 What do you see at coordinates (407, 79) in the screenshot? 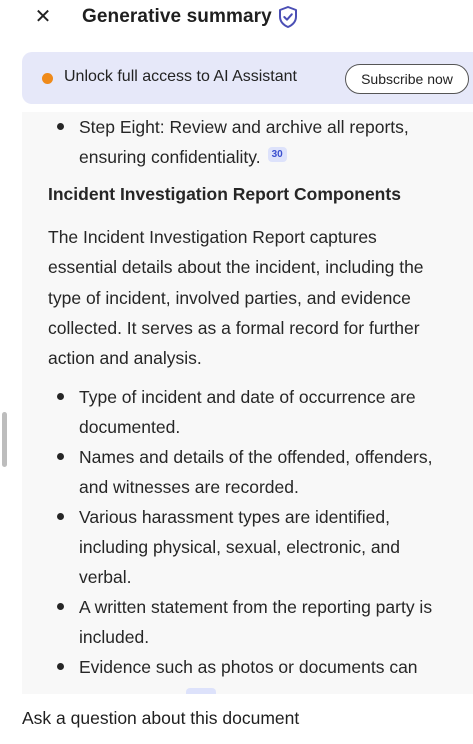
I see `subscribe-now-button: Subscribe now` at bounding box center [407, 79].